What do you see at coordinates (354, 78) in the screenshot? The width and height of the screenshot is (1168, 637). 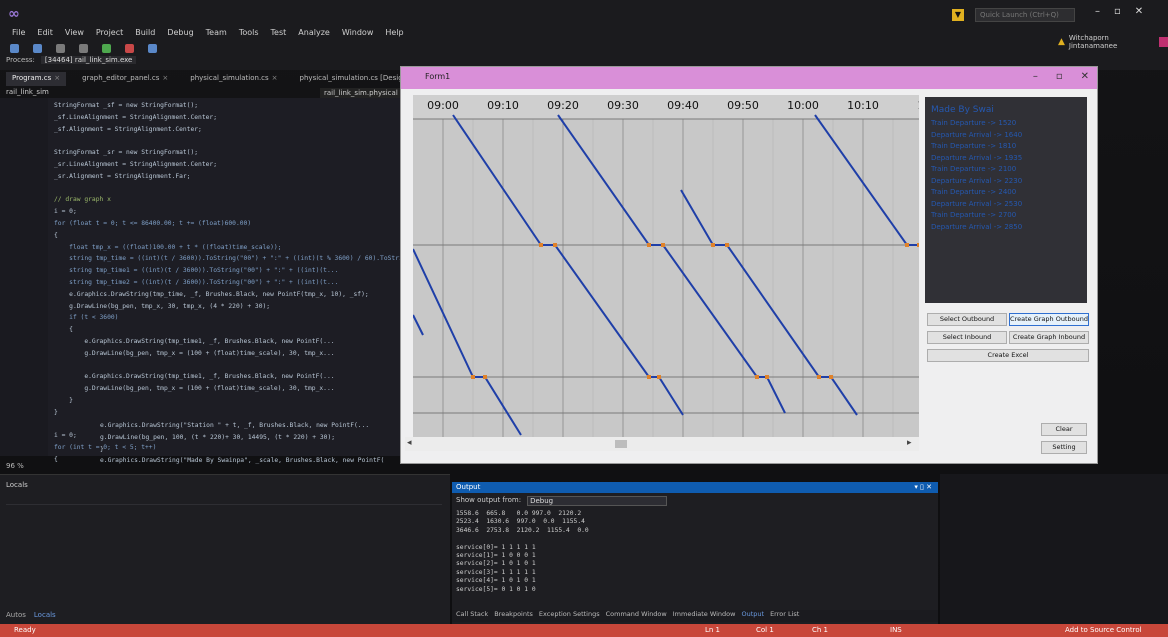 I see `document-tab-label: physical_simulation.cs [Design]` at bounding box center [354, 78].